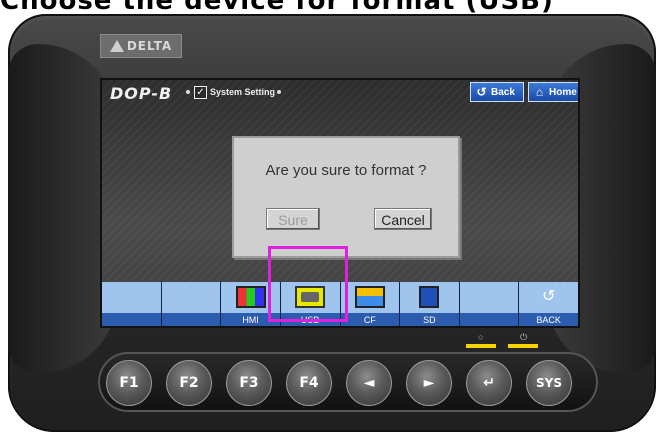 The height and width of the screenshot is (432, 656). I want to click on home-icon: ⌂, so click(539, 91).